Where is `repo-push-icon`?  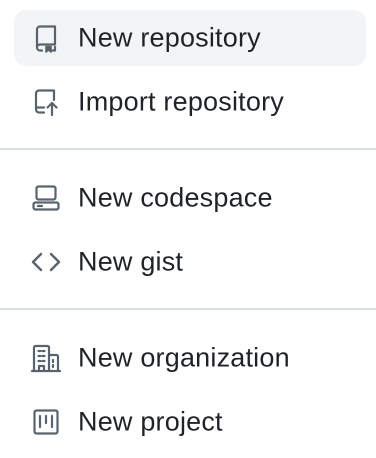 repo-push-icon is located at coordinates (46, 102).